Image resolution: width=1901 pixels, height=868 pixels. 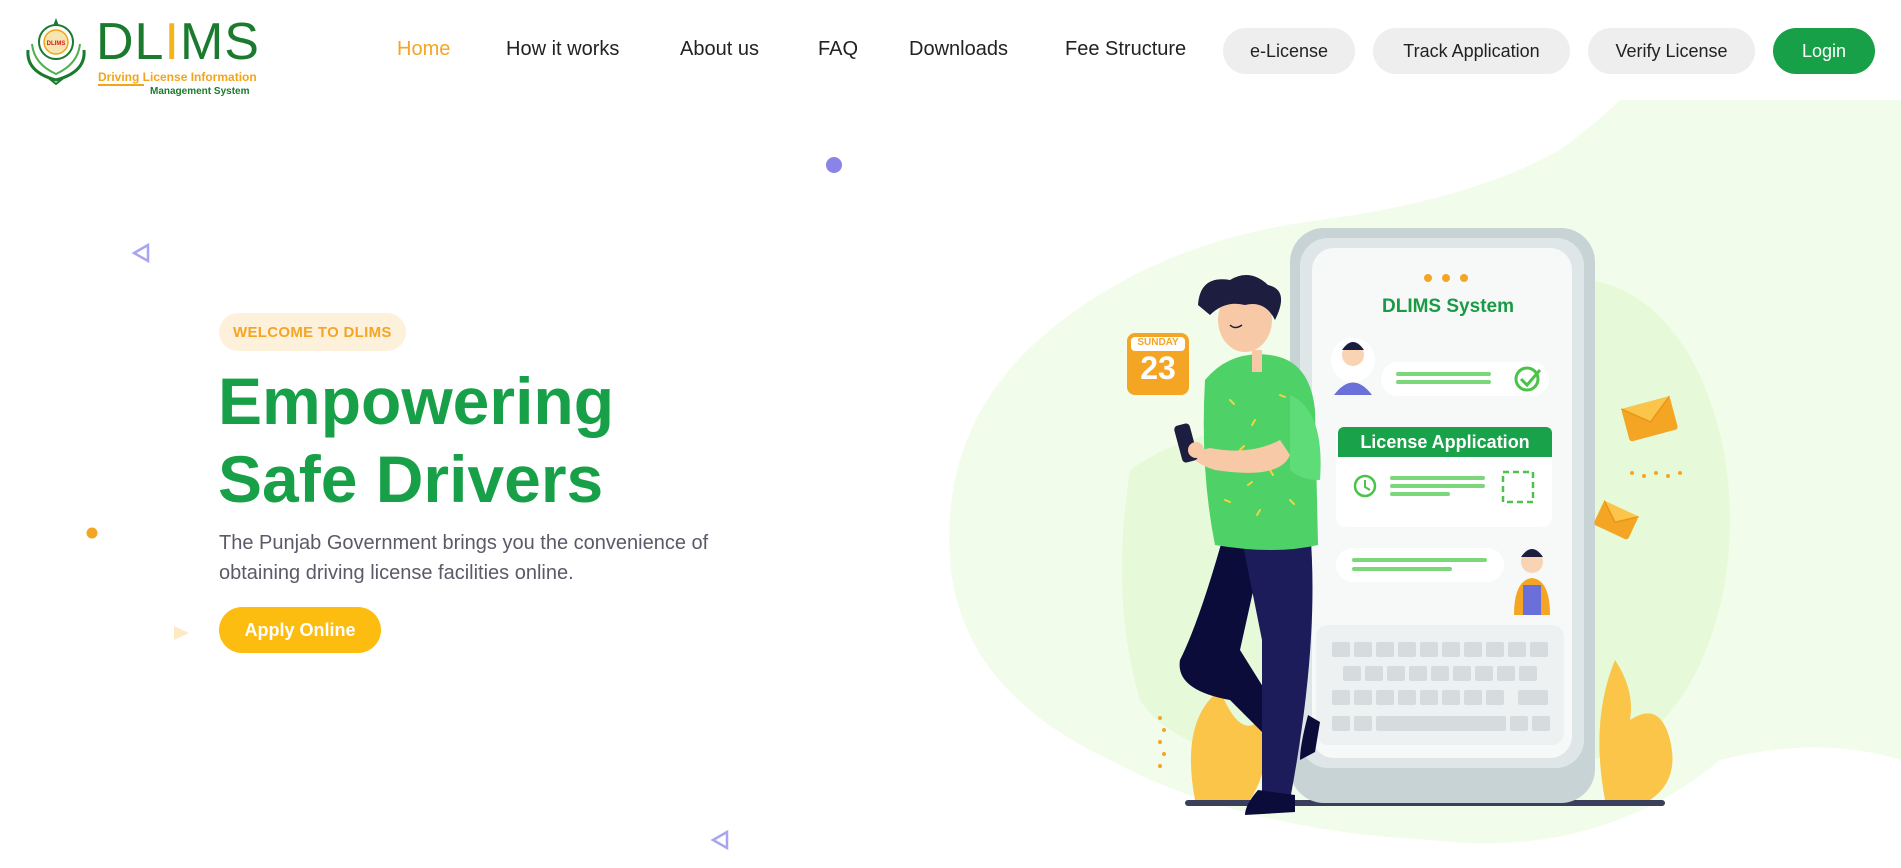 I want to click on nav-how-it-works: How it works, so click(x=562, y=49).